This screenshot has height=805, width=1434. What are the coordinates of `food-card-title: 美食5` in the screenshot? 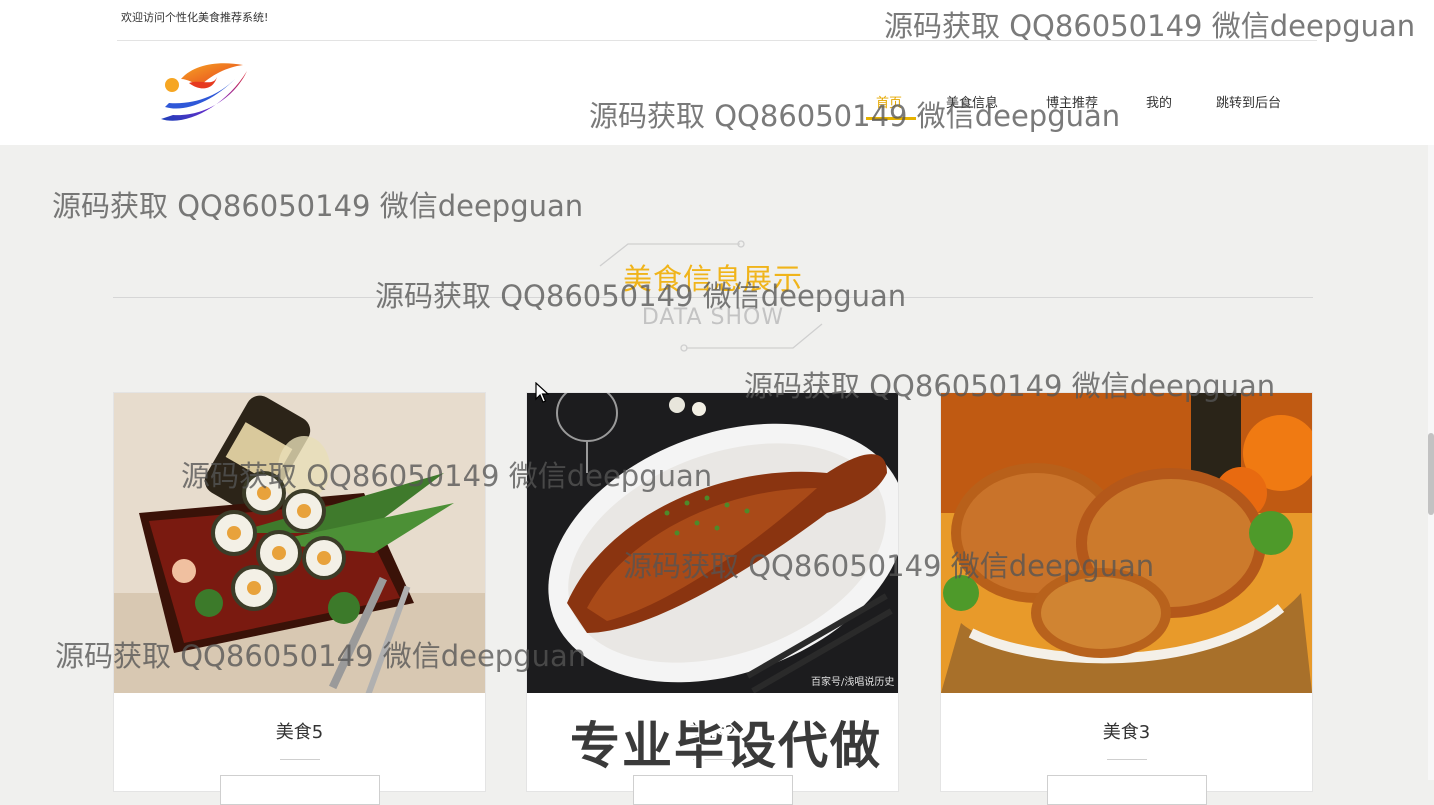 It's located at (299, 731).